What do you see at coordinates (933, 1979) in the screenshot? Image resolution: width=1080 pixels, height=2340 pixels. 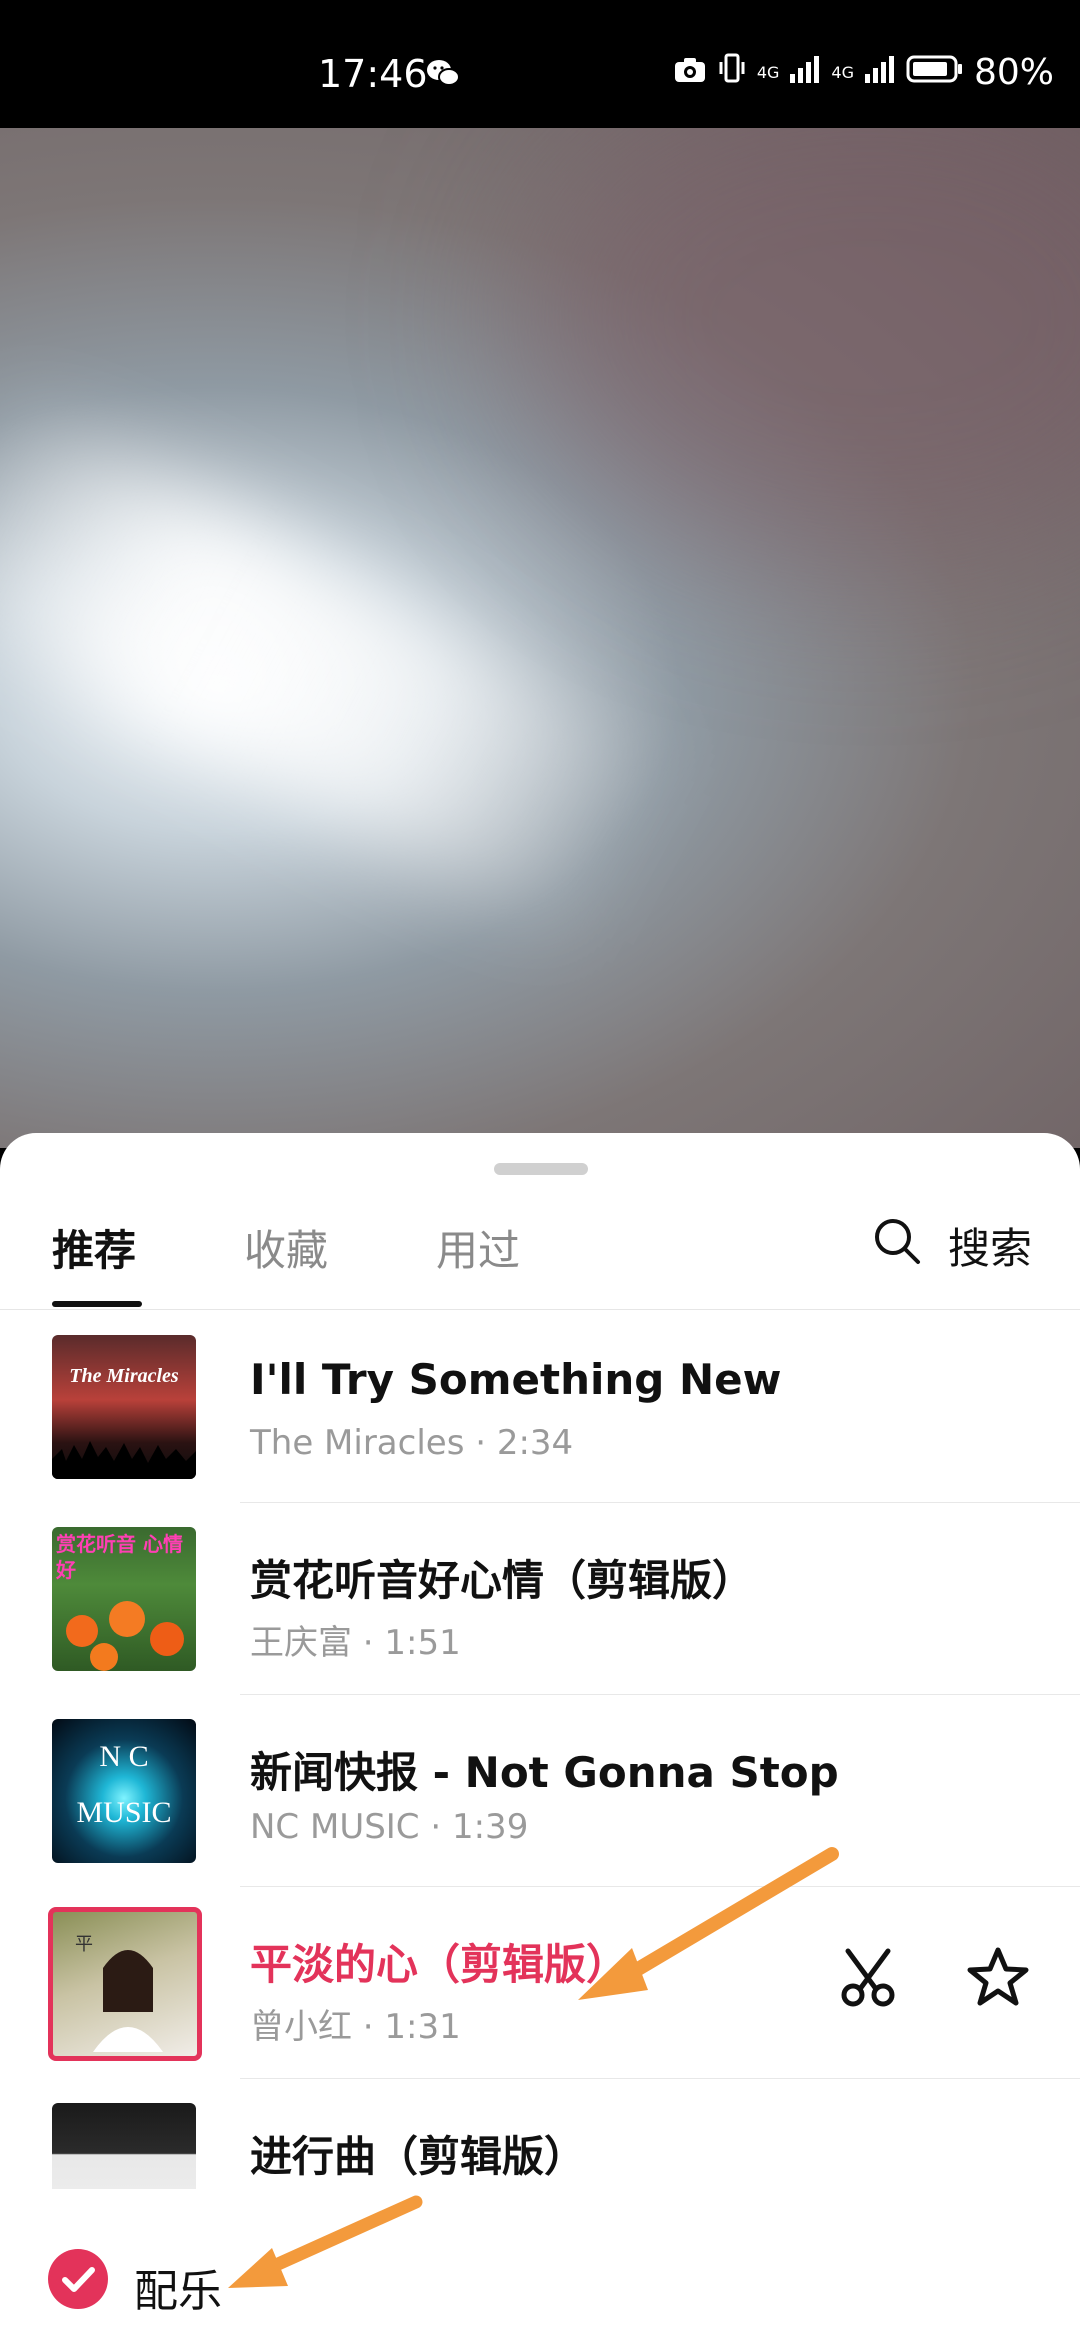 I see `row-actions` at bounding box center [933, 1979].